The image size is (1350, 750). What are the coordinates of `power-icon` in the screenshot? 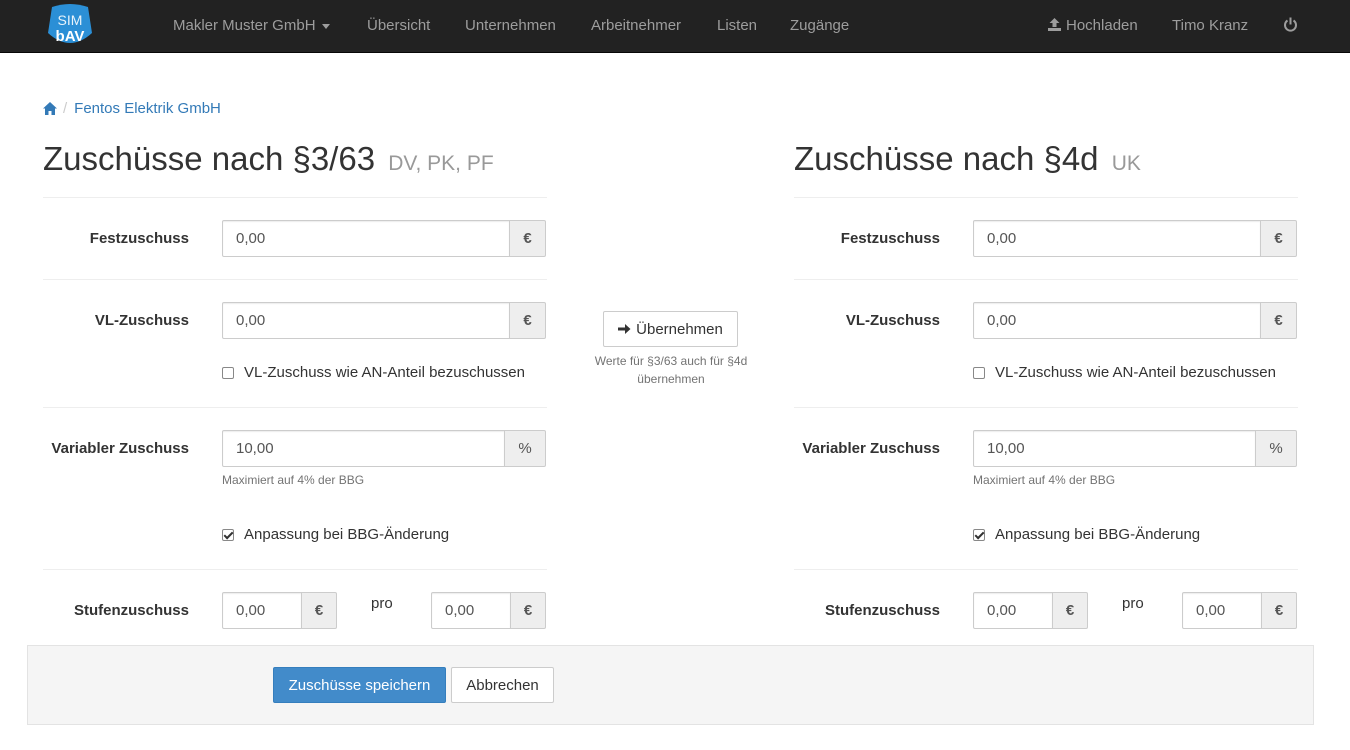 It's located at (1290, 24).